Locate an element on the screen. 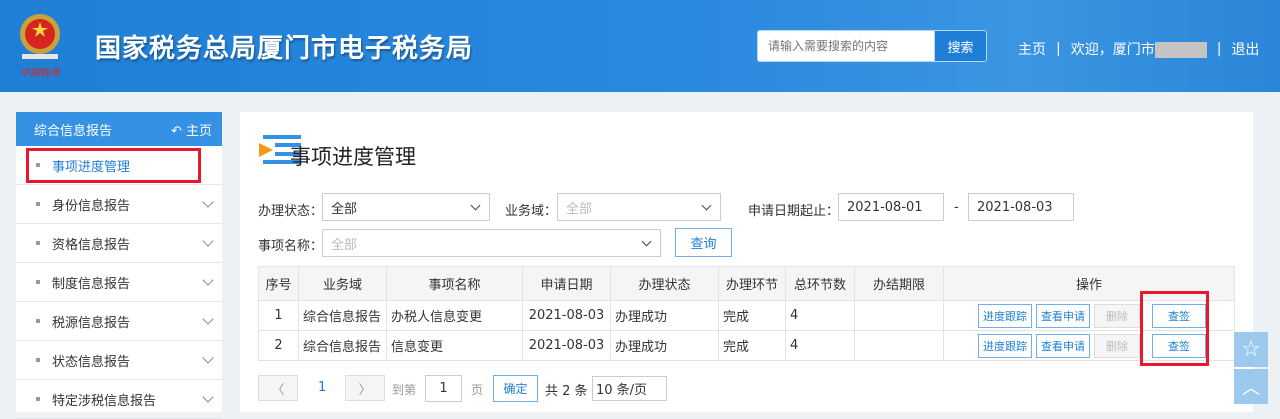  page-title: 事项进度管理 is located at coordinates (353, 157).